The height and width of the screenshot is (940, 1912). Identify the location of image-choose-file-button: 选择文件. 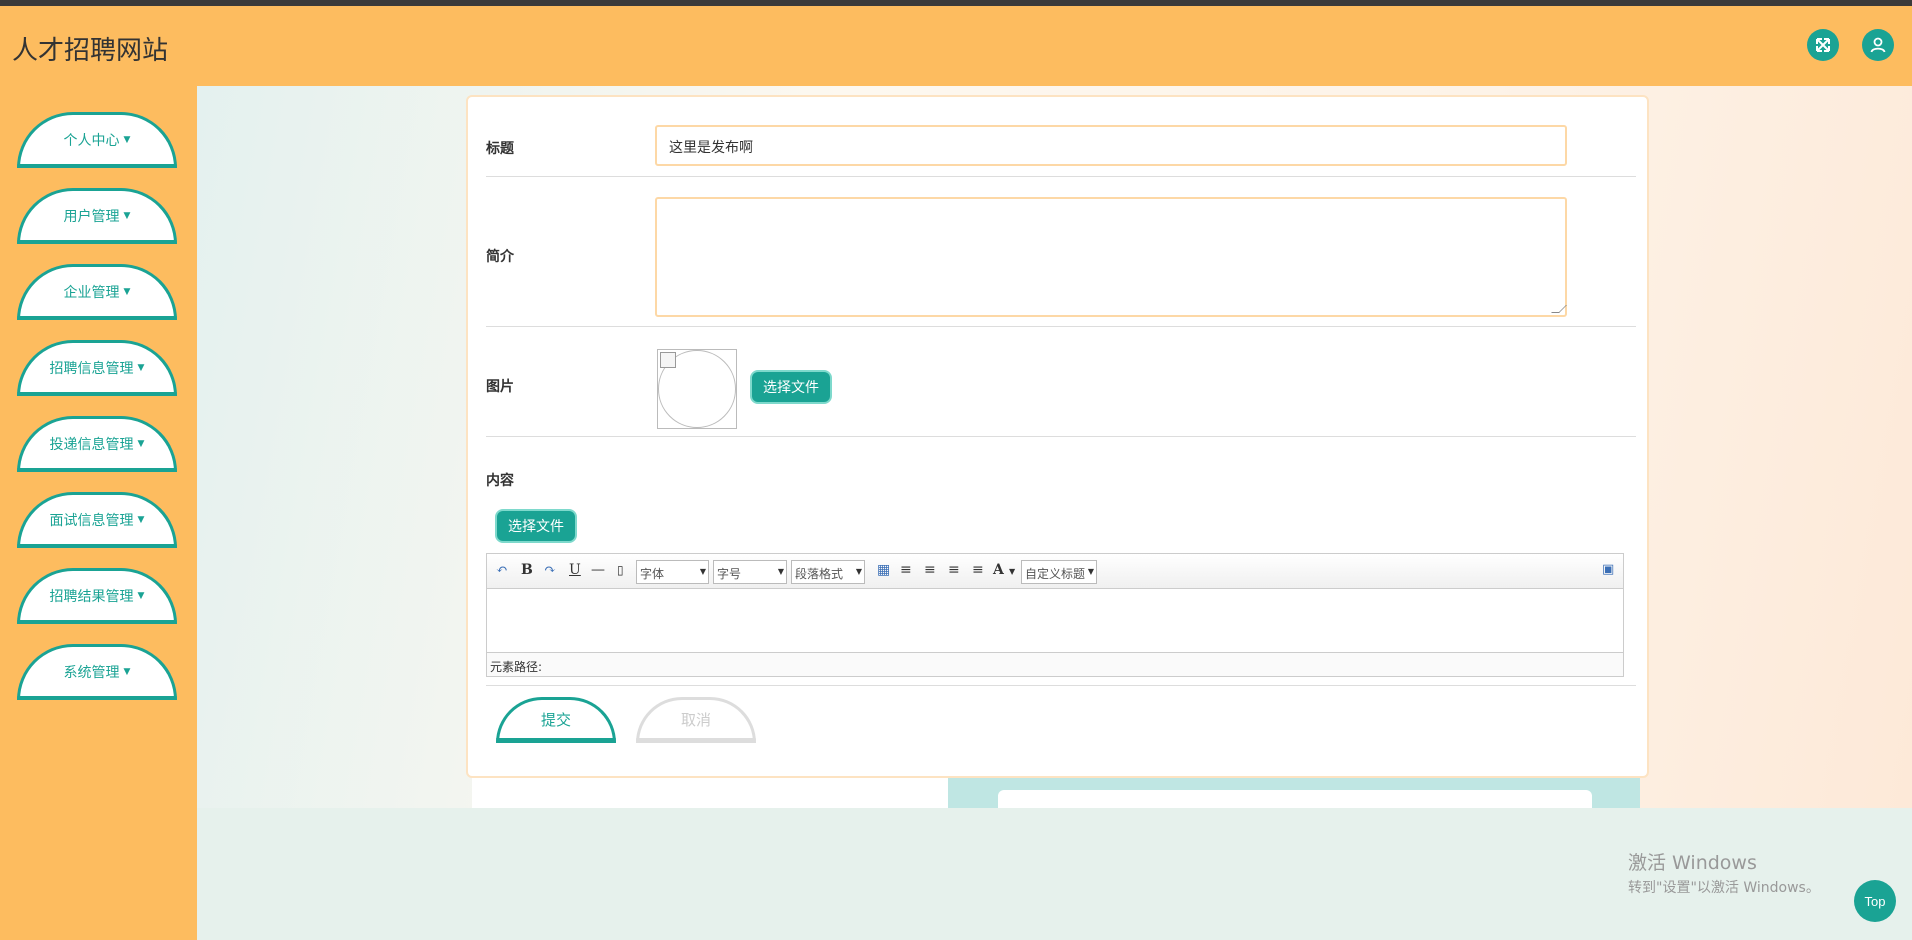
(791, 387).